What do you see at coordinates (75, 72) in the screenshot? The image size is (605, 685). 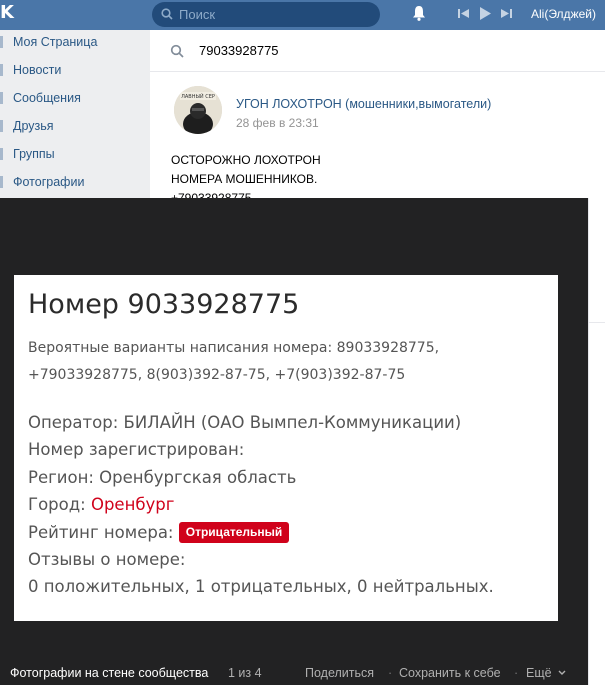 I see `sidebar-item-news: Новости` at bounding box center [75, 72].